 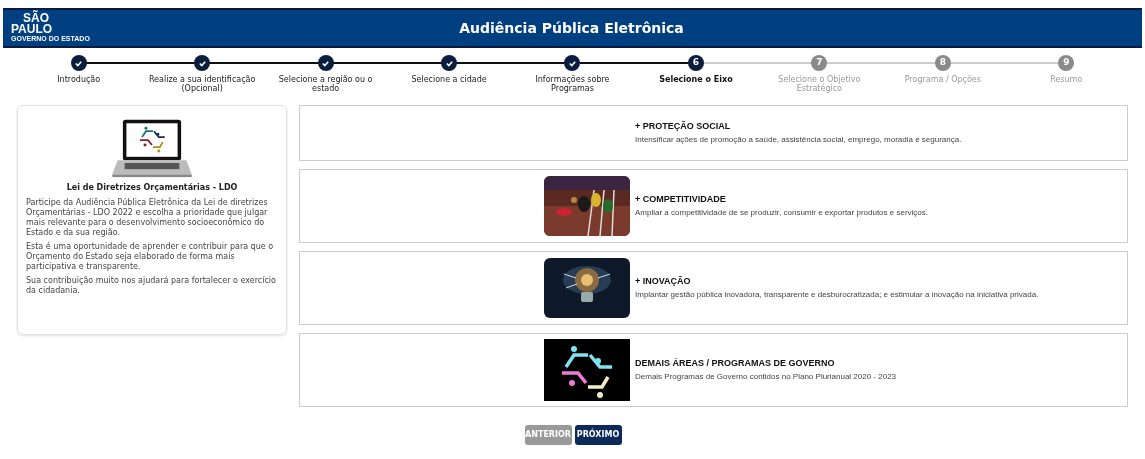 What do you see at coordinates (1066, 63) in the screenshot?
I see `step-number: 9` at bounding box center [1066, 63].